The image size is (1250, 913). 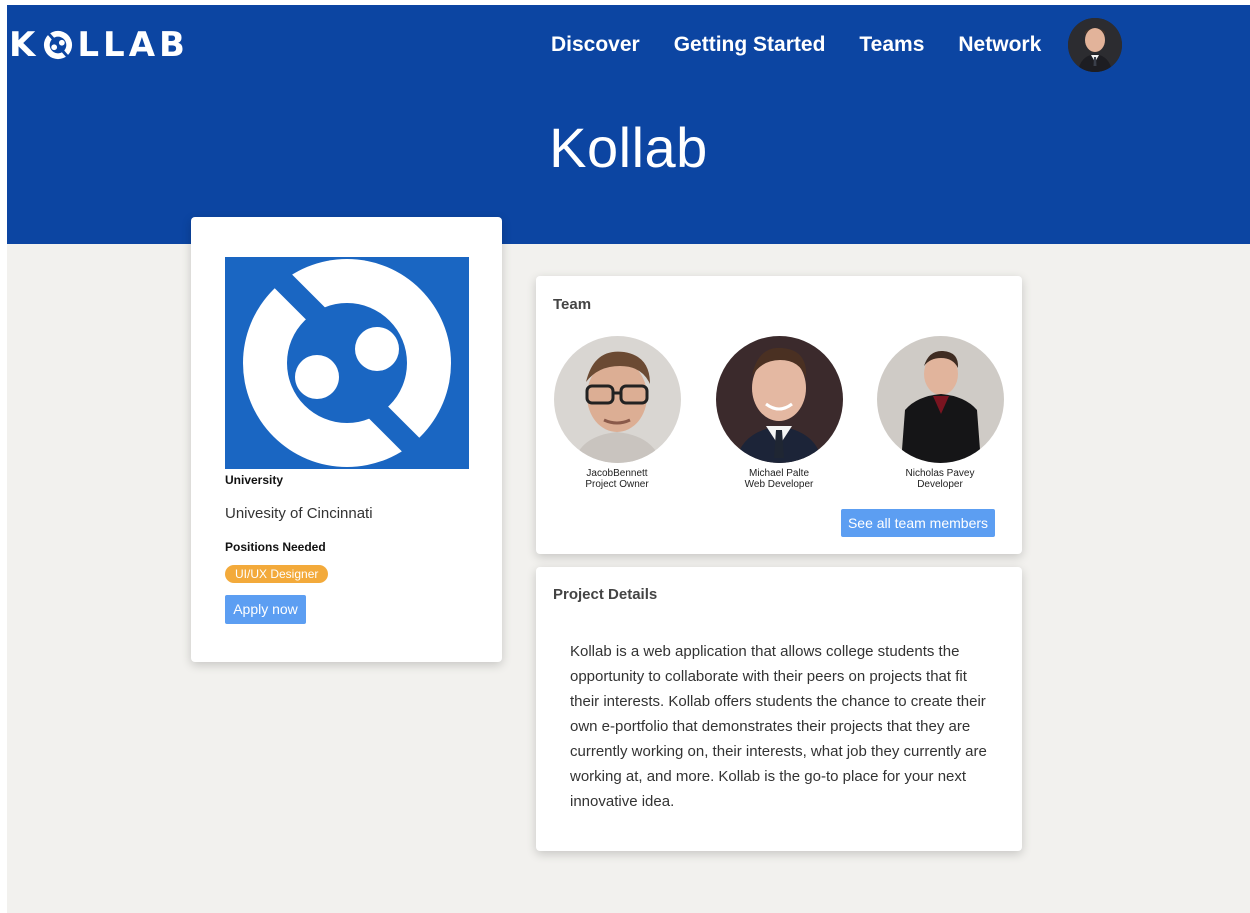 I want to click on position-badge: UI/UX Designer, so click(x=277, y=574).